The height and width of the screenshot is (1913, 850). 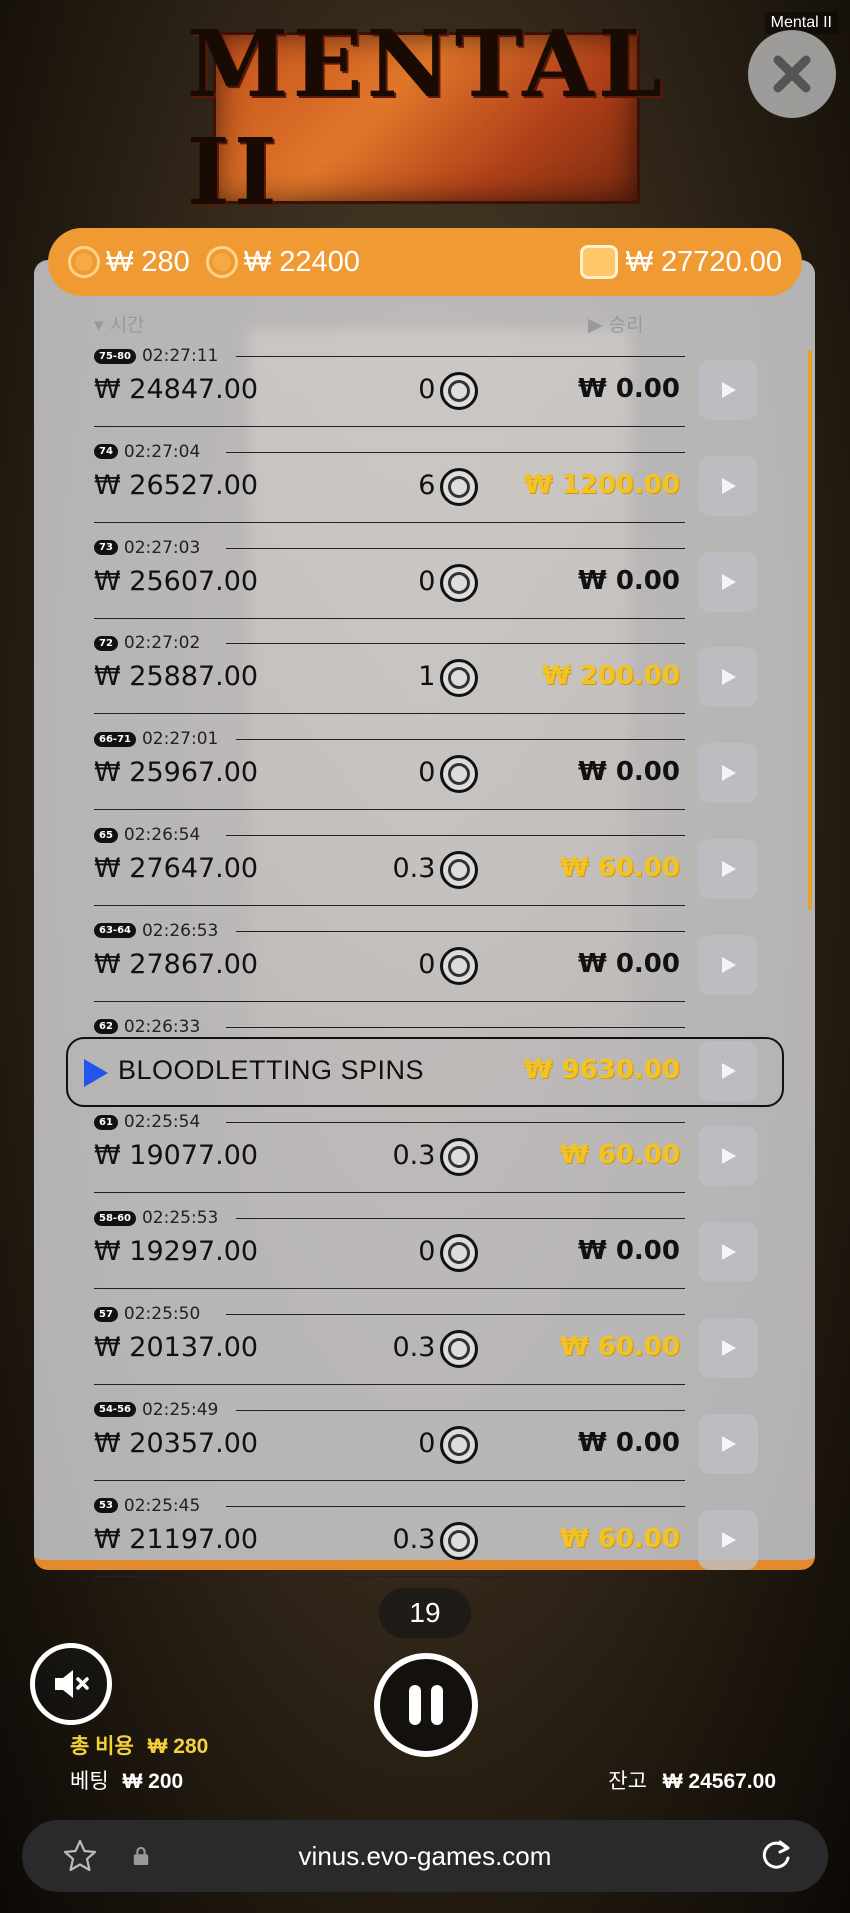 I want to click on round-tag: 75-80, so click(x=115, y=356).